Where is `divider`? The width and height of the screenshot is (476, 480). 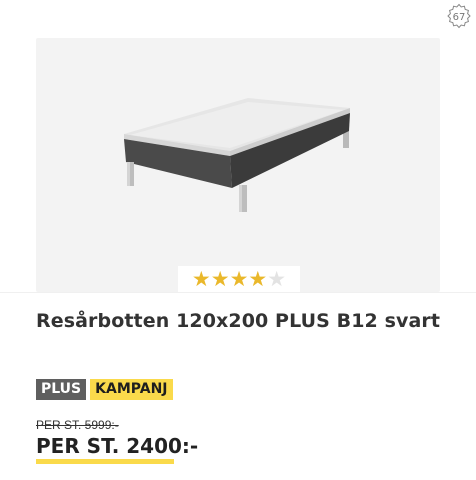 divider is located at coordinates (238, 292).